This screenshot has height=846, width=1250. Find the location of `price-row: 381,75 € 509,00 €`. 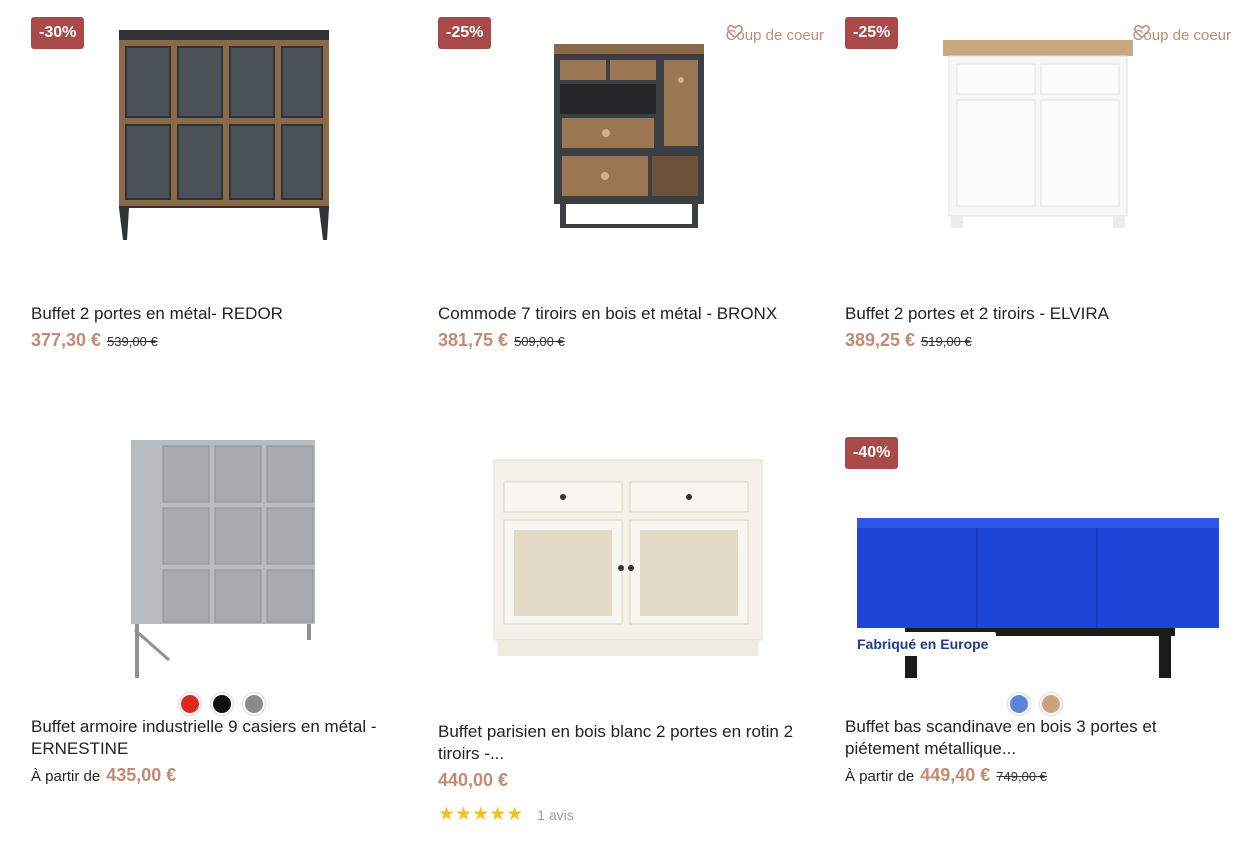

price-row: 381,75 € 509,00 € is located at coordinates (501, 340).